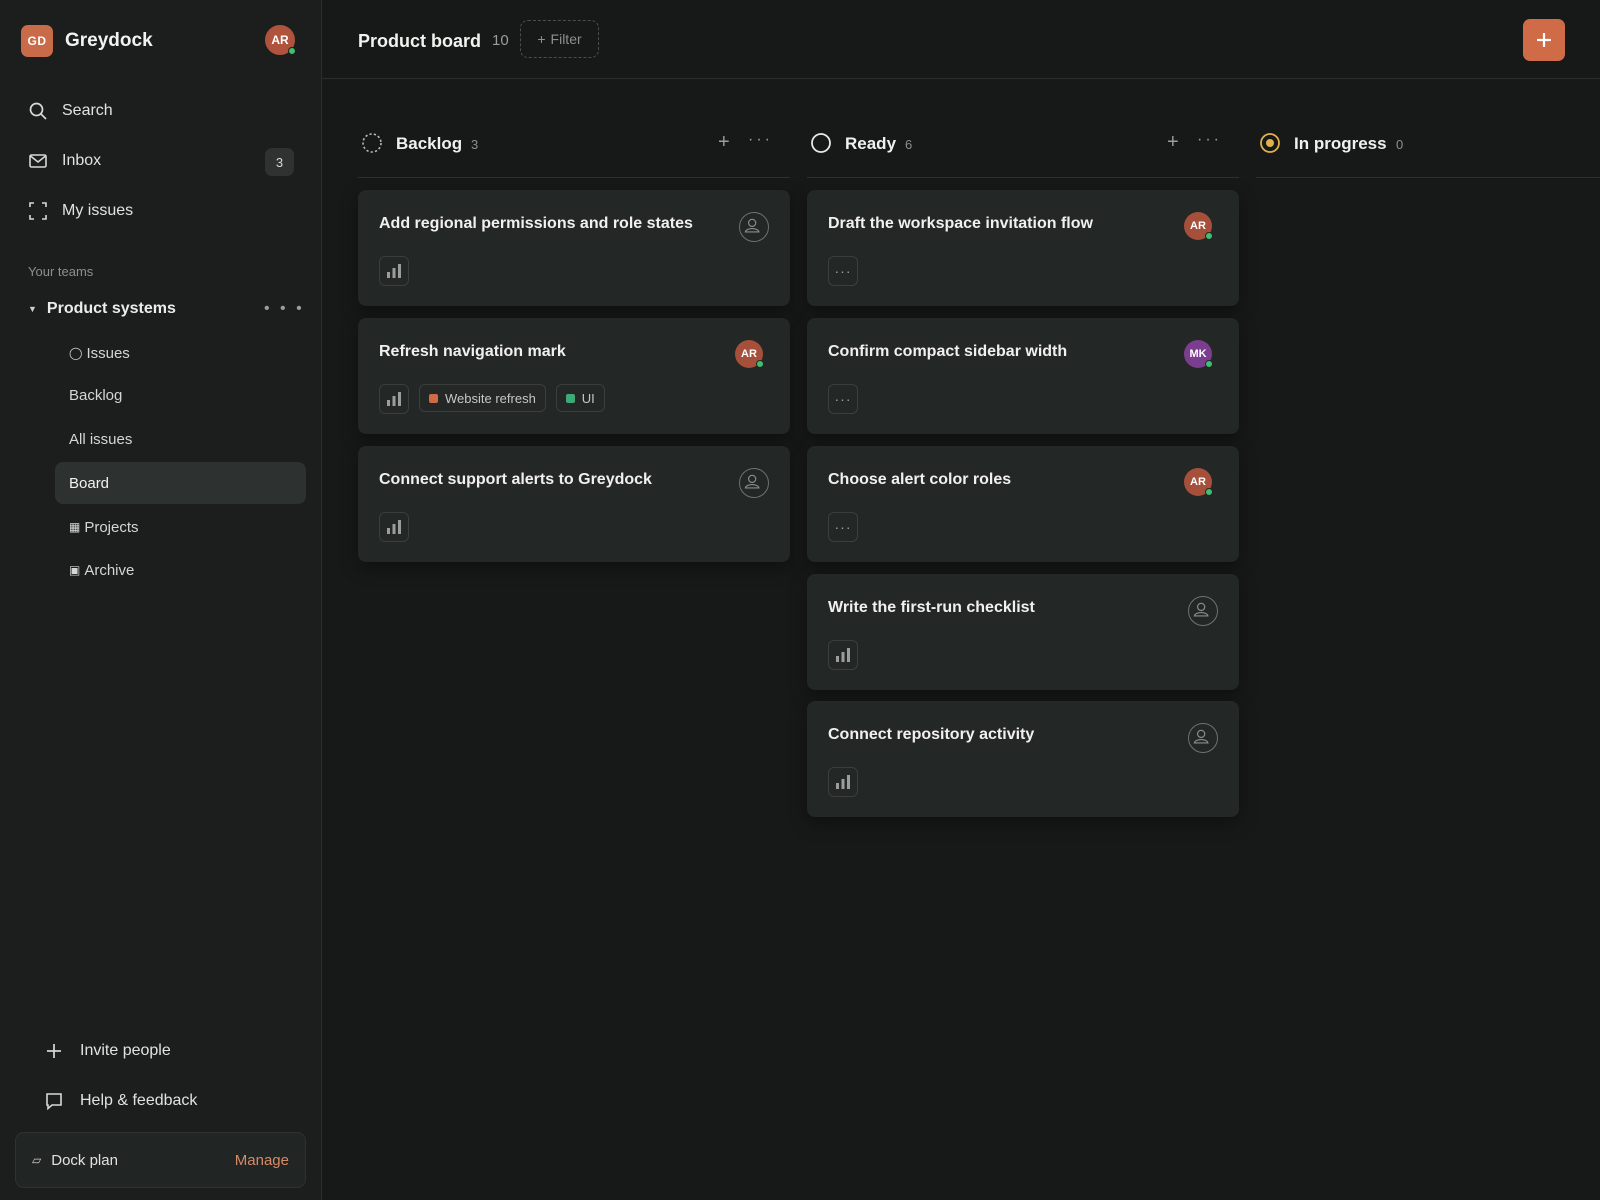  Describe the element at coordinates (125, 1050) in the screenshot. I see `invite-people-label: Invite people` at that location.